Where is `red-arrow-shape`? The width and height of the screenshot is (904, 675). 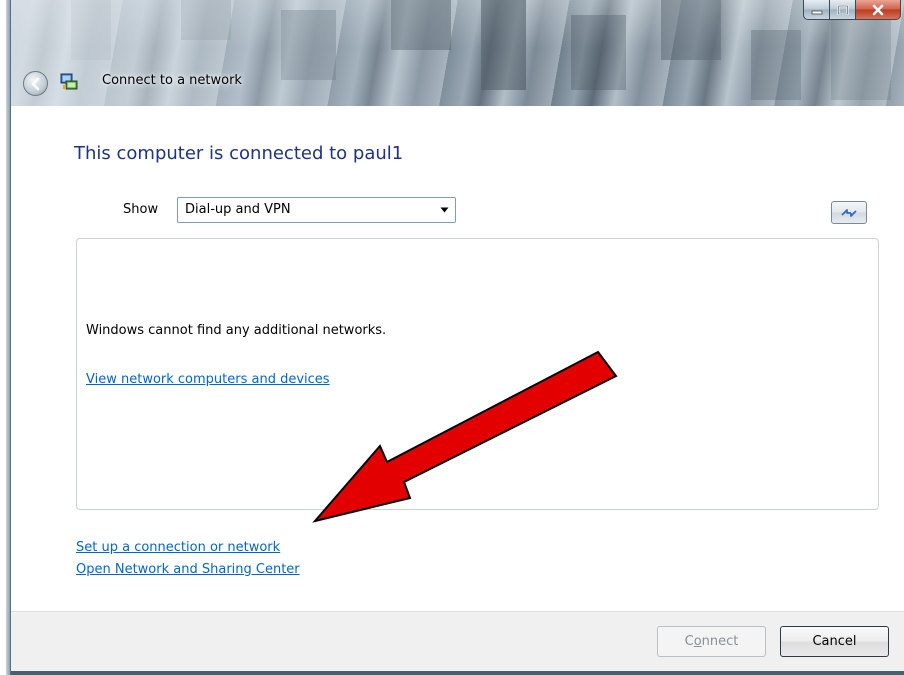 red-arrow-shape is located at coordinates (465, 436).